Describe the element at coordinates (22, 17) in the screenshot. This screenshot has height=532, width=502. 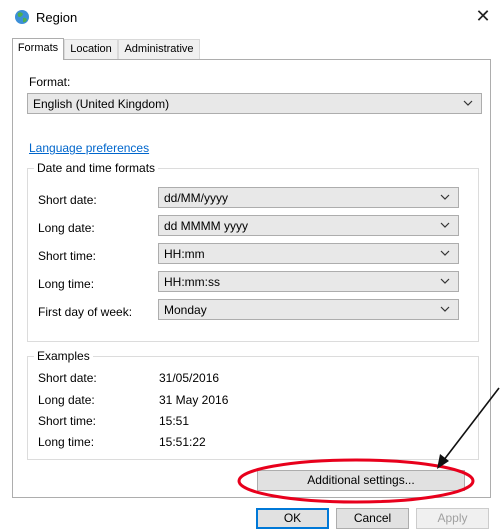
I see `globe-icon` at that location.